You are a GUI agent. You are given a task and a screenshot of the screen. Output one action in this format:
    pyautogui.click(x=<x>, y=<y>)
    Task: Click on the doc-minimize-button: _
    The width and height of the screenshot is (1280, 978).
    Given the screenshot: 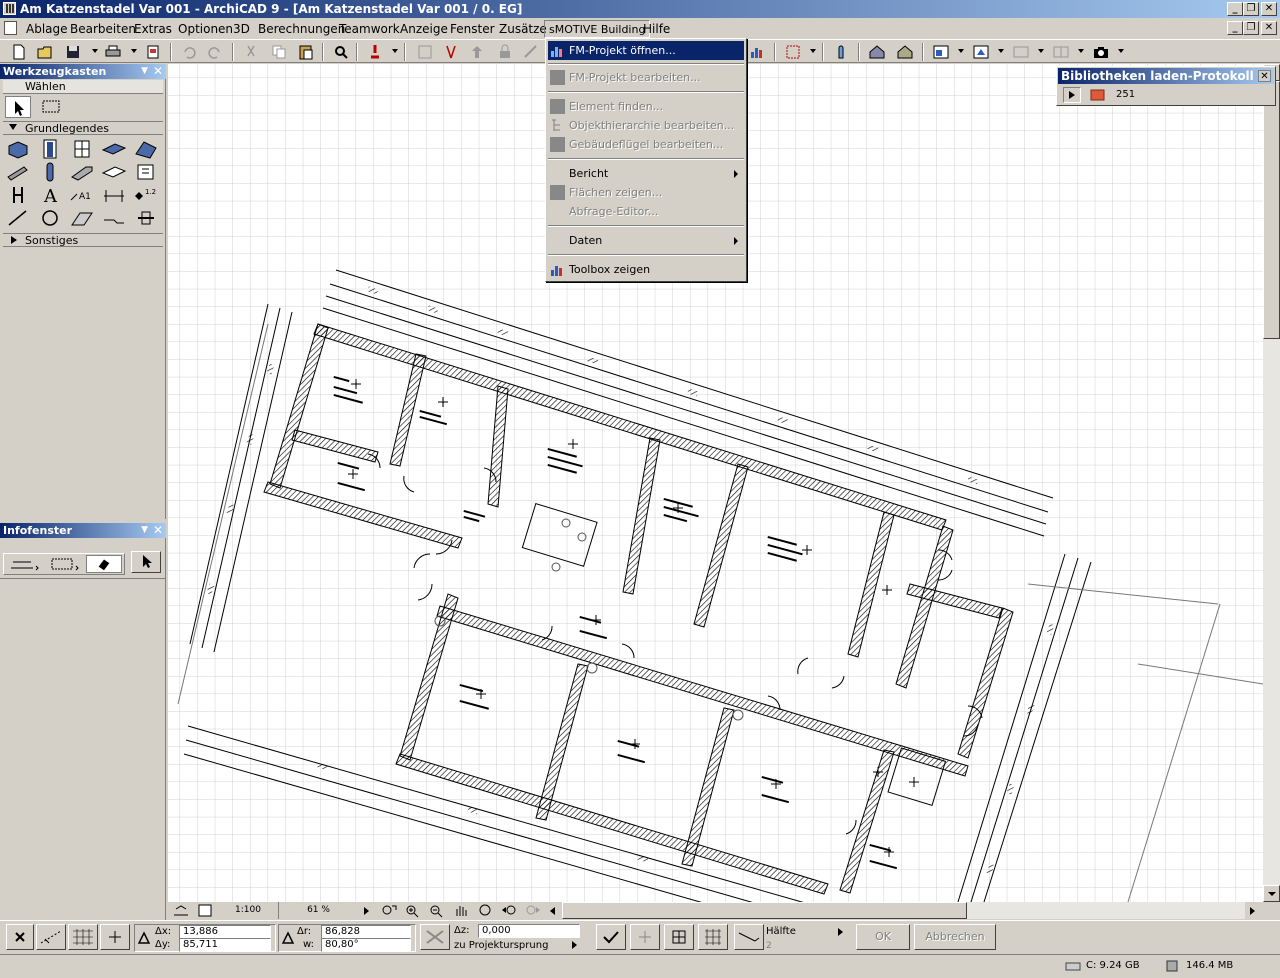 What is the action you would take?
    pyautogui.click(x=1235, y=28)
    